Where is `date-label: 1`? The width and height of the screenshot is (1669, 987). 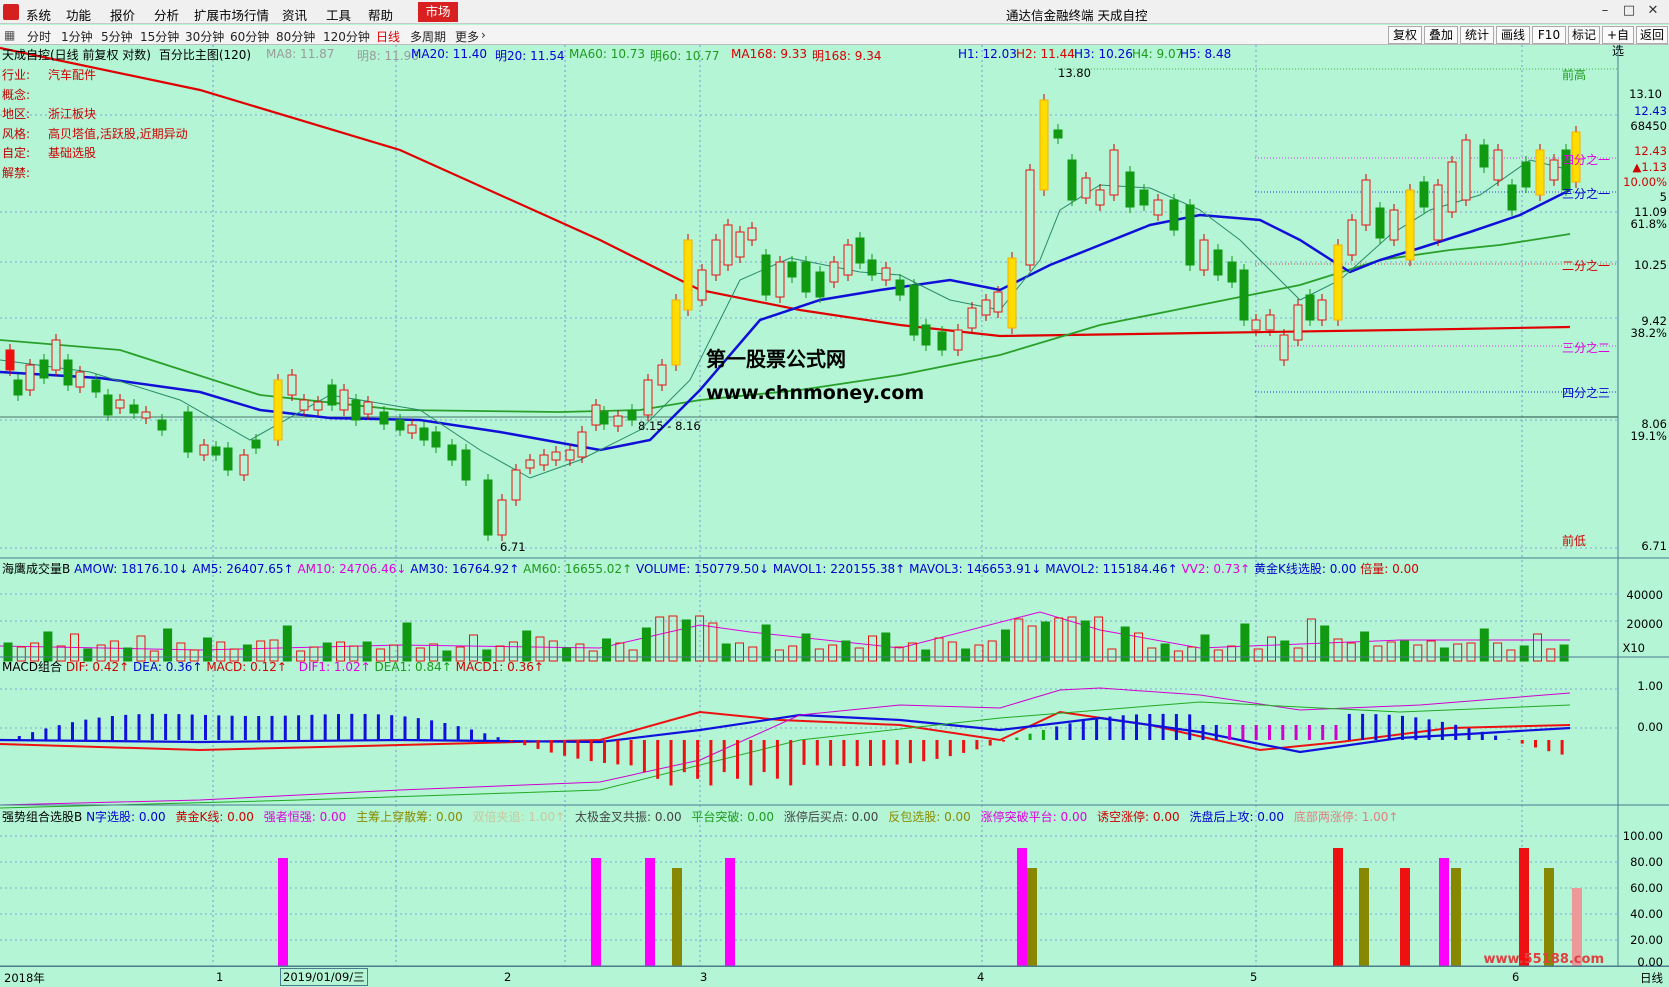 date-label: 1 is located at coordinates (220, 977).